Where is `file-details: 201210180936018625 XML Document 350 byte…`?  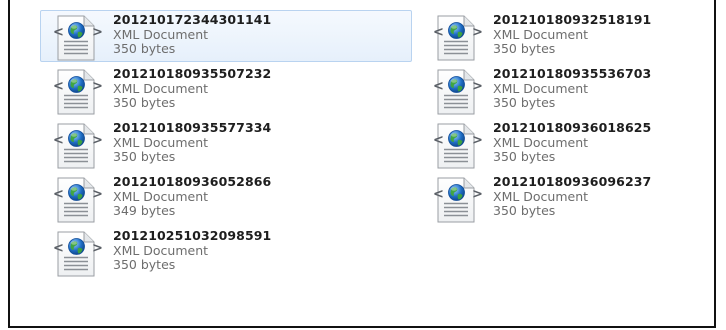 file-details: 201210180936018625 XML Document 350 byte… is located at coordinates (572, 142).